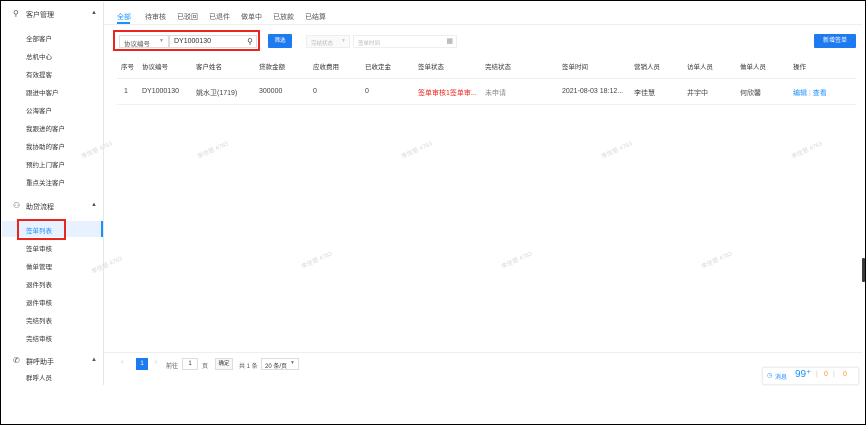 This screenshot has height=427, width=868. What do you see at coordinates (495, 93) in the screenshot?
I see `cell-finish-status: 未申请` at bounding box center [495, 93].